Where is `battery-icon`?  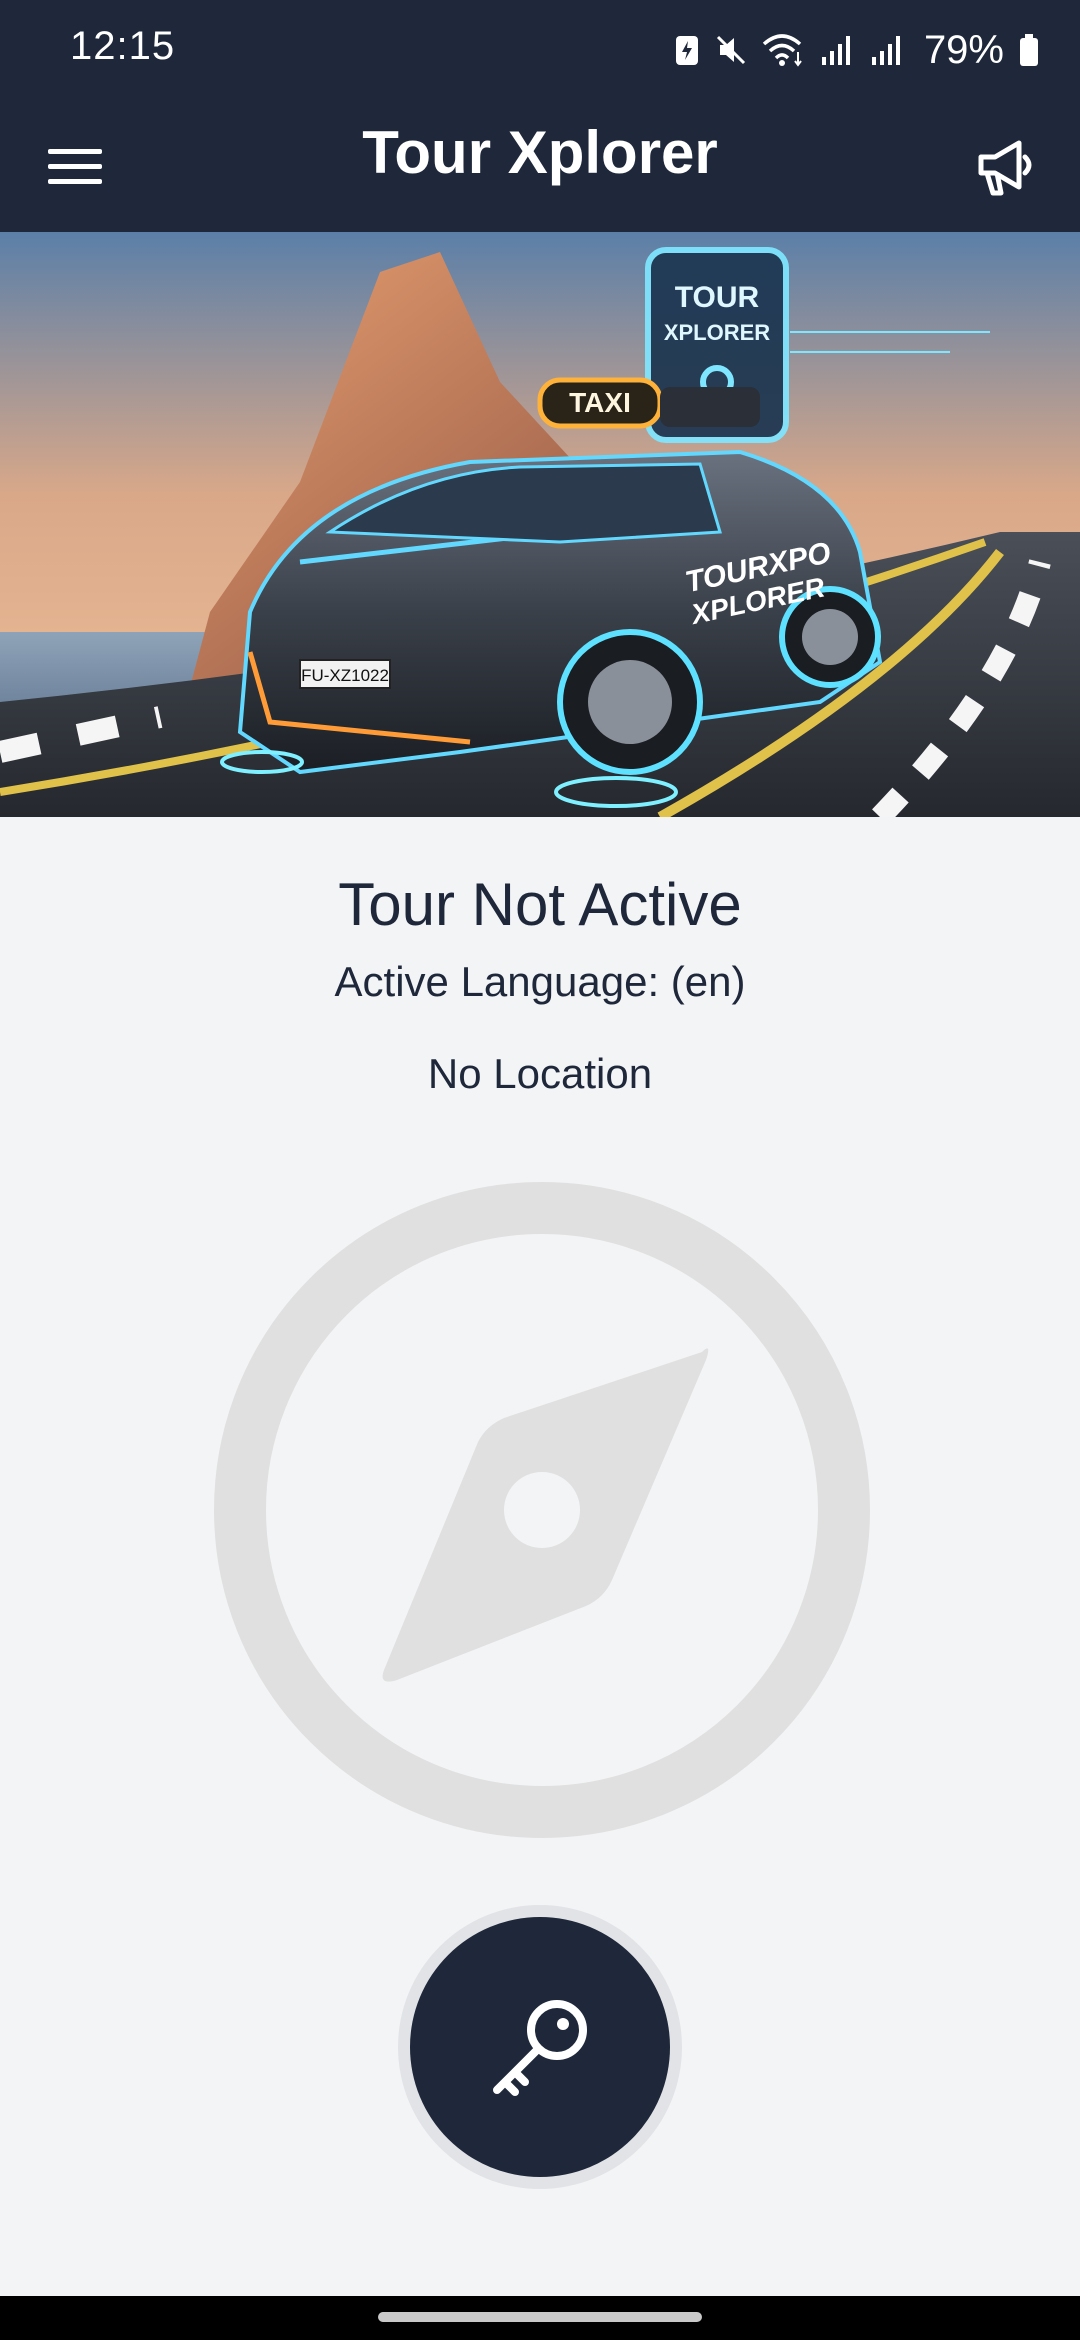 battery-icon is located at coordinates (1029, 50).